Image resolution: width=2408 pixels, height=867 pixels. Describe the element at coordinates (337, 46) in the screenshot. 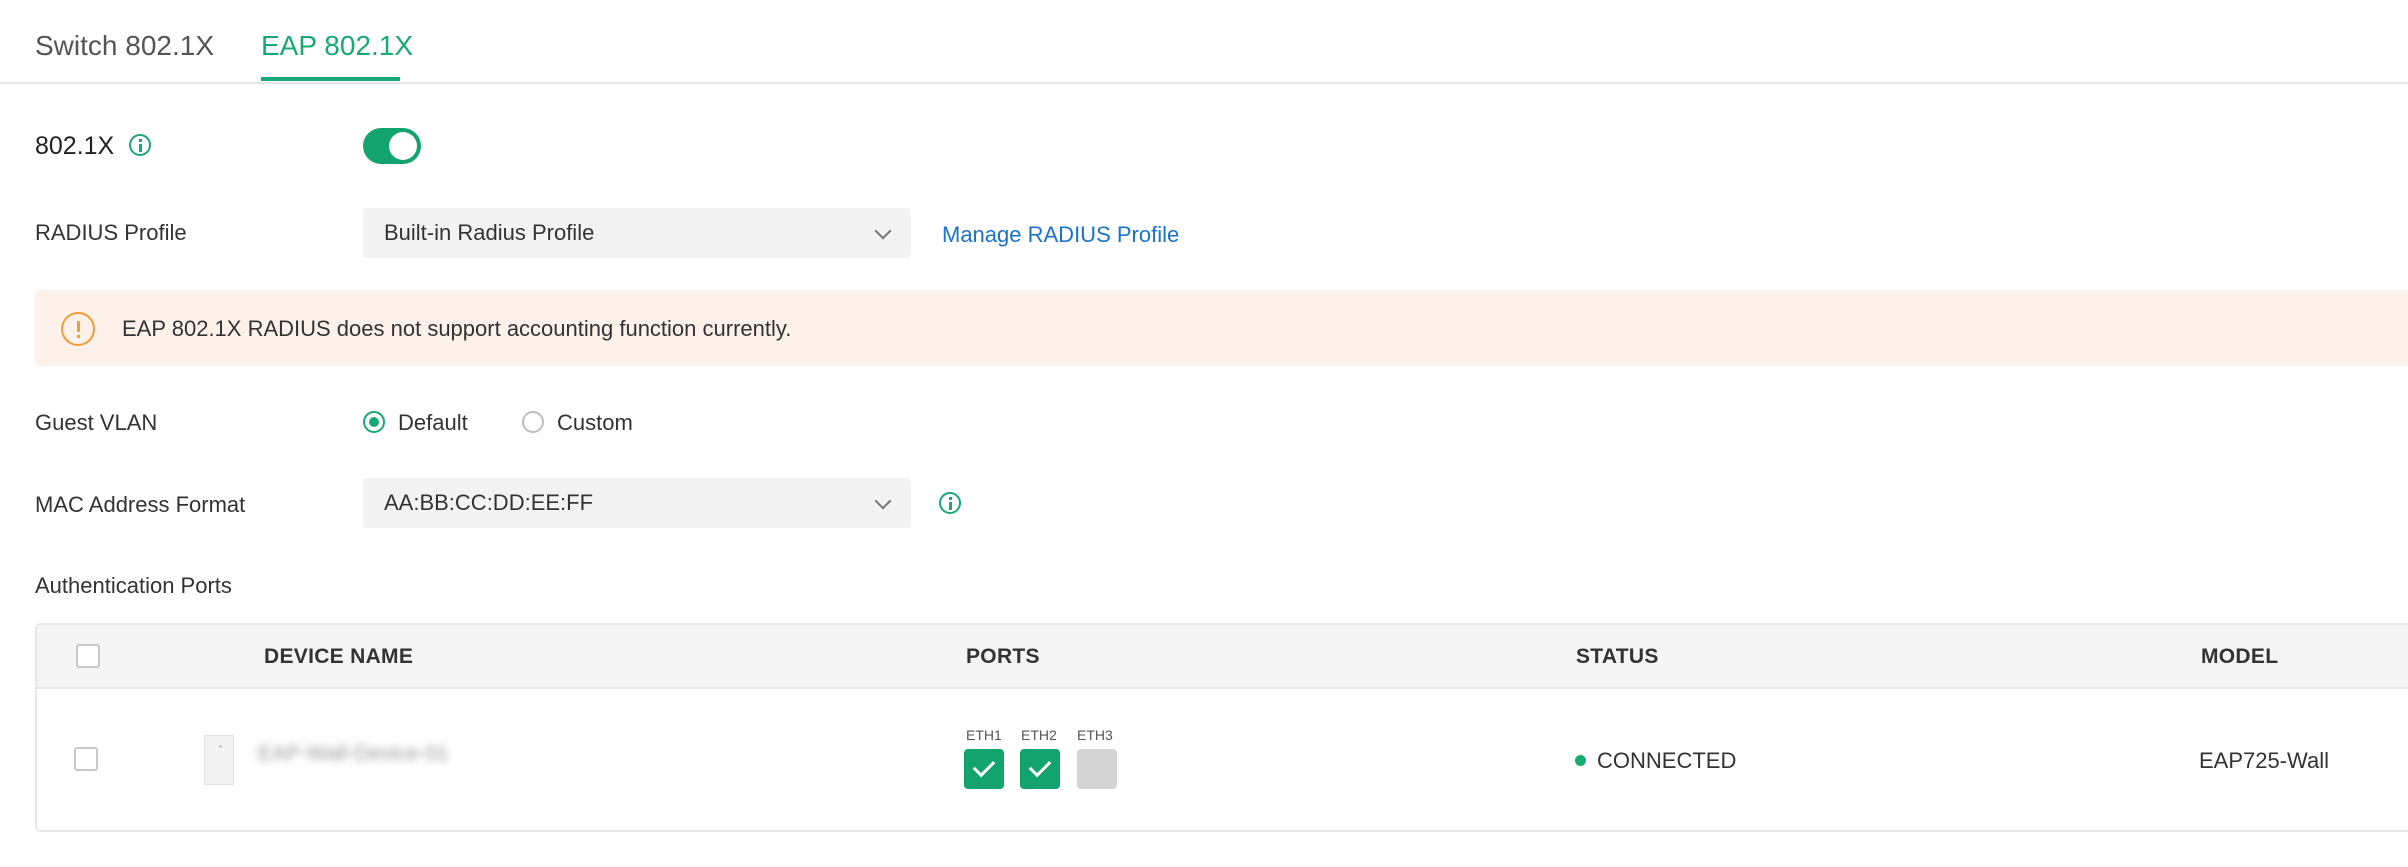

I see `tab-eap-8021x: EAP 802.1X` at that location.